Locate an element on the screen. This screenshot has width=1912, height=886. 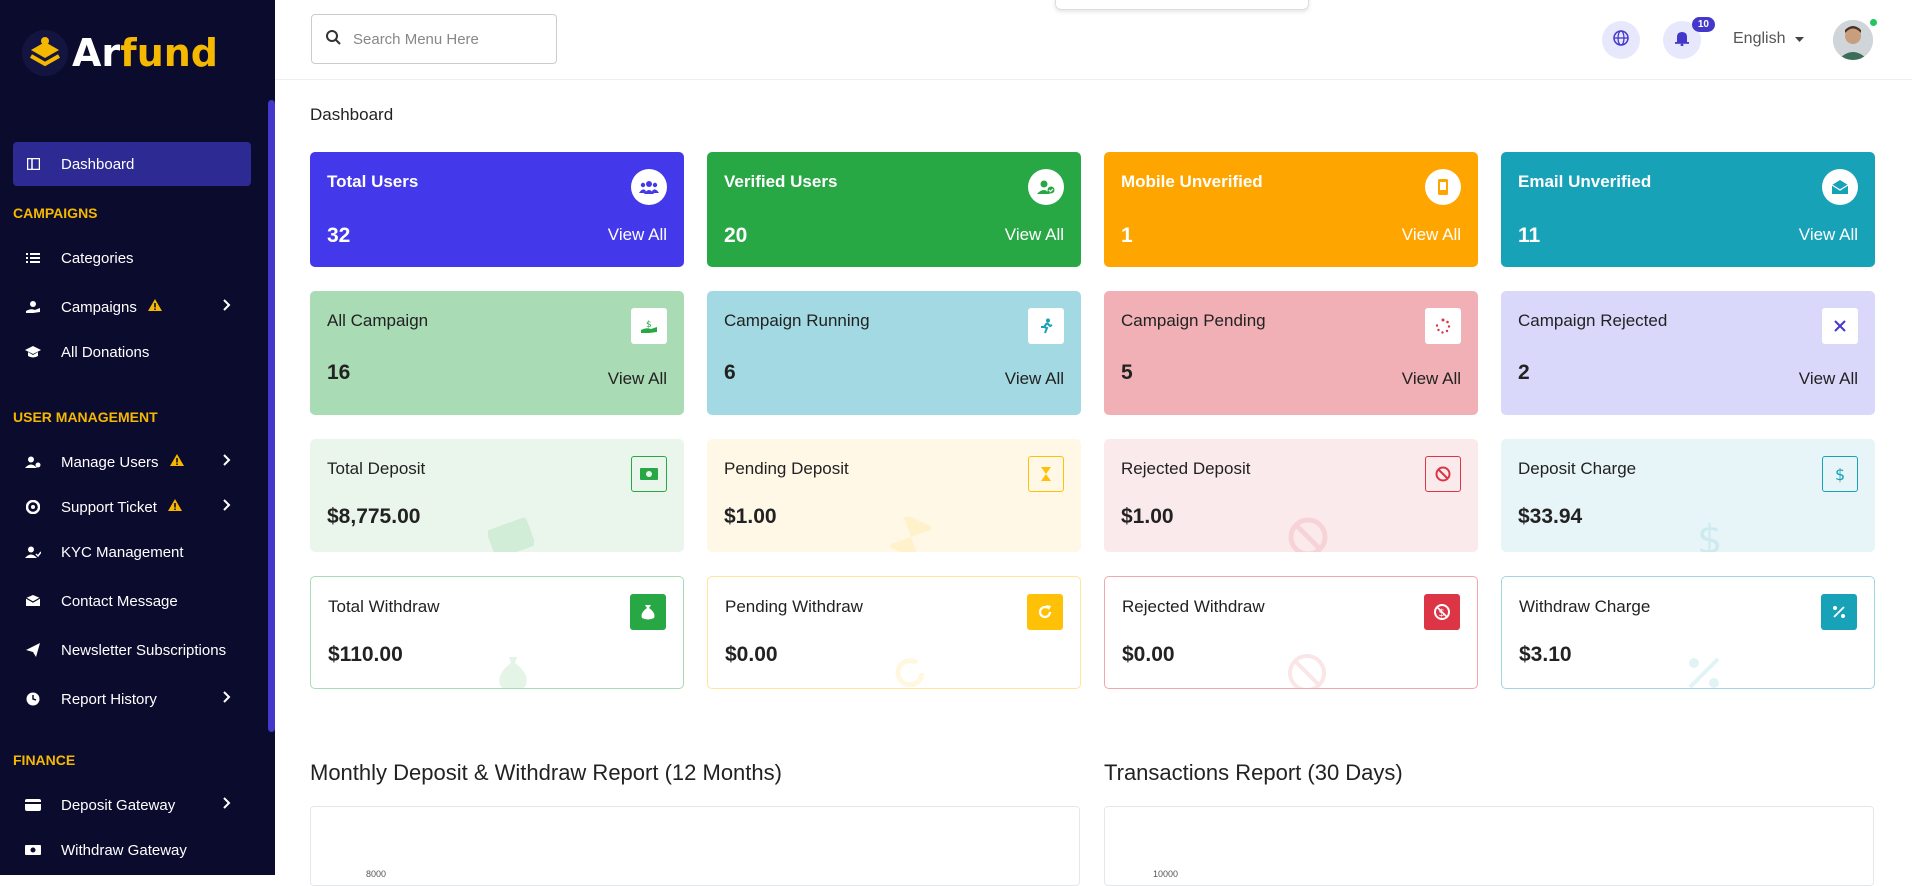
bell-icon is located at coordinates (1682, 40).